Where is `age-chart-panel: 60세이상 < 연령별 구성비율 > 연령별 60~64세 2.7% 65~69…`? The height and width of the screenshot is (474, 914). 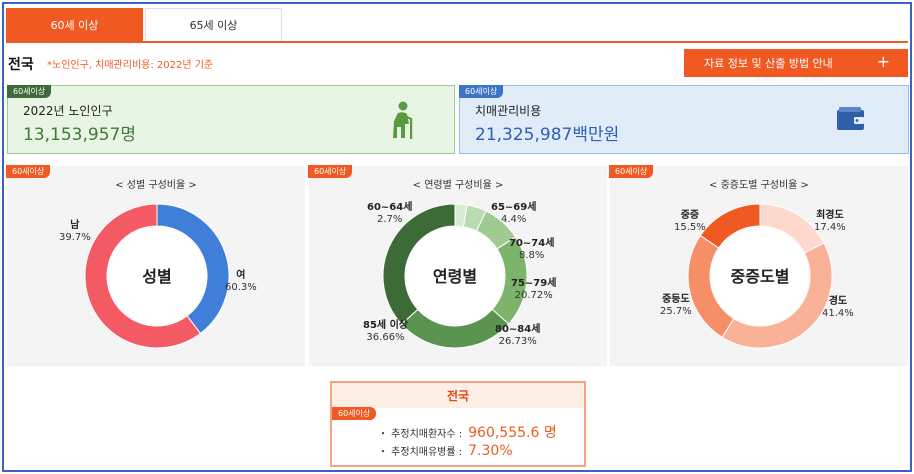
age-chart-panel: 60세이상 < 연령별 구성비율 > 연령별 60~64세 2.7% 65~69… is located at coordinates (457, 265).